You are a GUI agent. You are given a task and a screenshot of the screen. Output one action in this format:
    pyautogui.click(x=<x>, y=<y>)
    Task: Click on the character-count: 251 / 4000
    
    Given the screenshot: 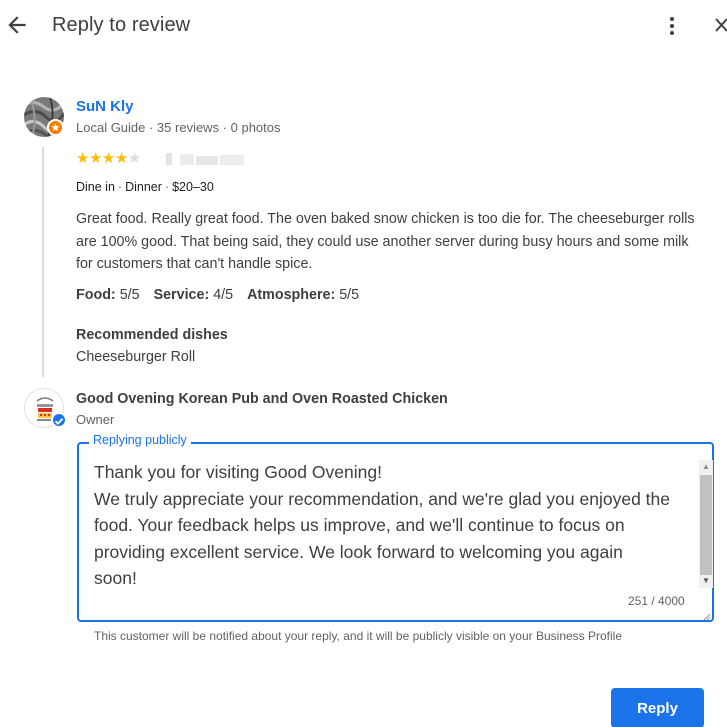 What is the action you would take?
    pyautogui.click(x=656, y=601)
    